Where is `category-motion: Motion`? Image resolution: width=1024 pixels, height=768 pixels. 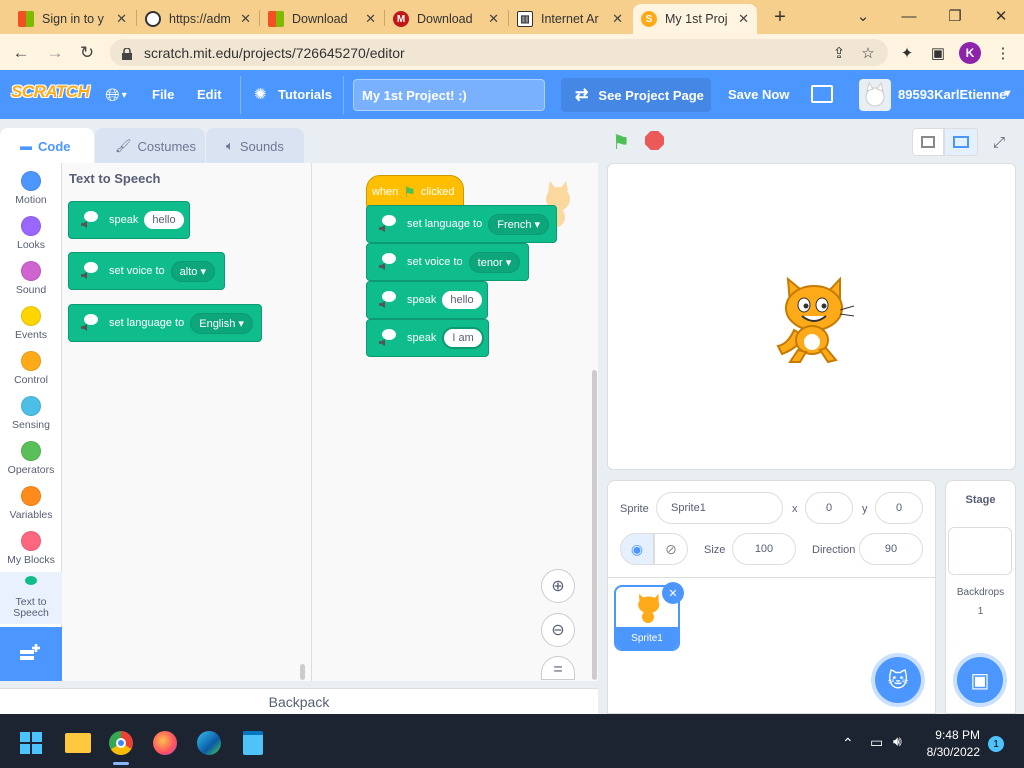 category-motion: Motion is located at coordinates (31, 188).